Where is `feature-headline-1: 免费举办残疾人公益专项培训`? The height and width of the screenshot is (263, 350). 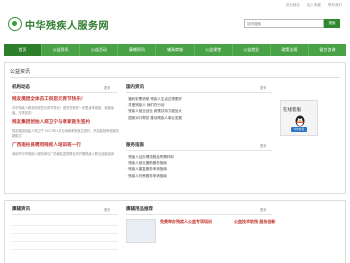
feature-headline-1: 免费举办残疾人公益专项培训 is located at coordinates (195, 221).